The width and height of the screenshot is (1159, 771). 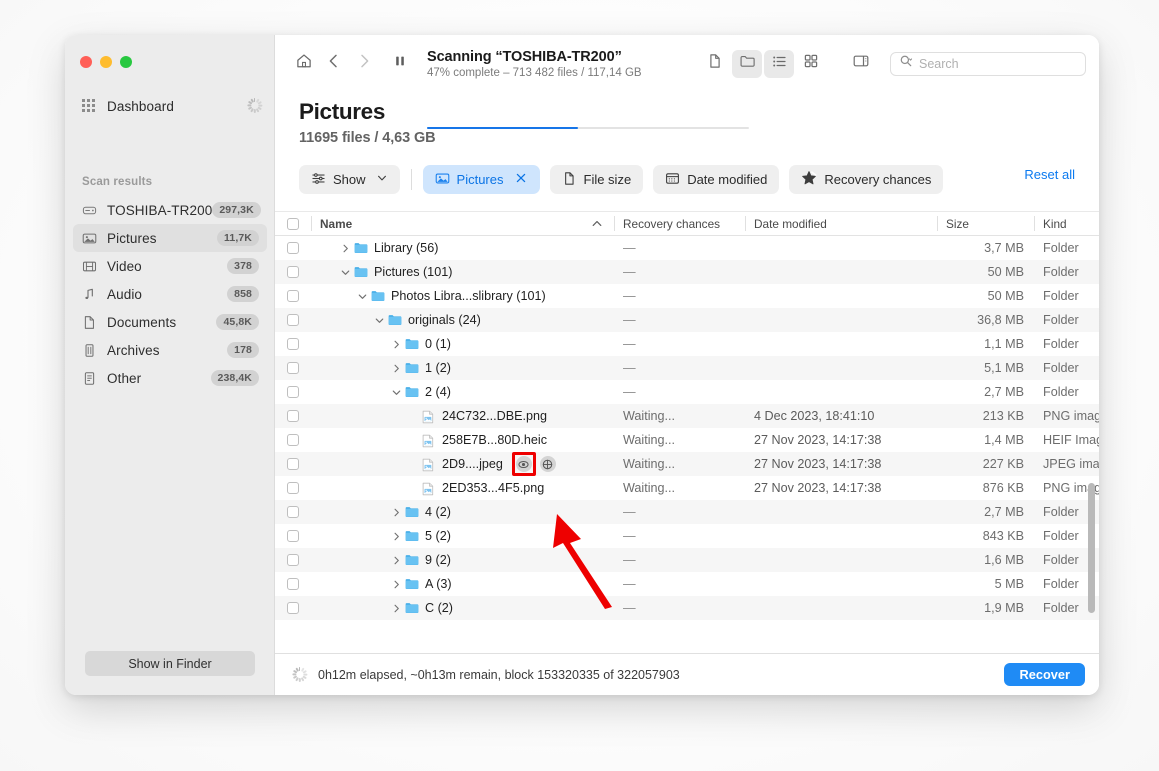 What do you see at coordinates (988, 63) in the screenshot?
I see `search-field: Search` at bounding box center [988, 63].